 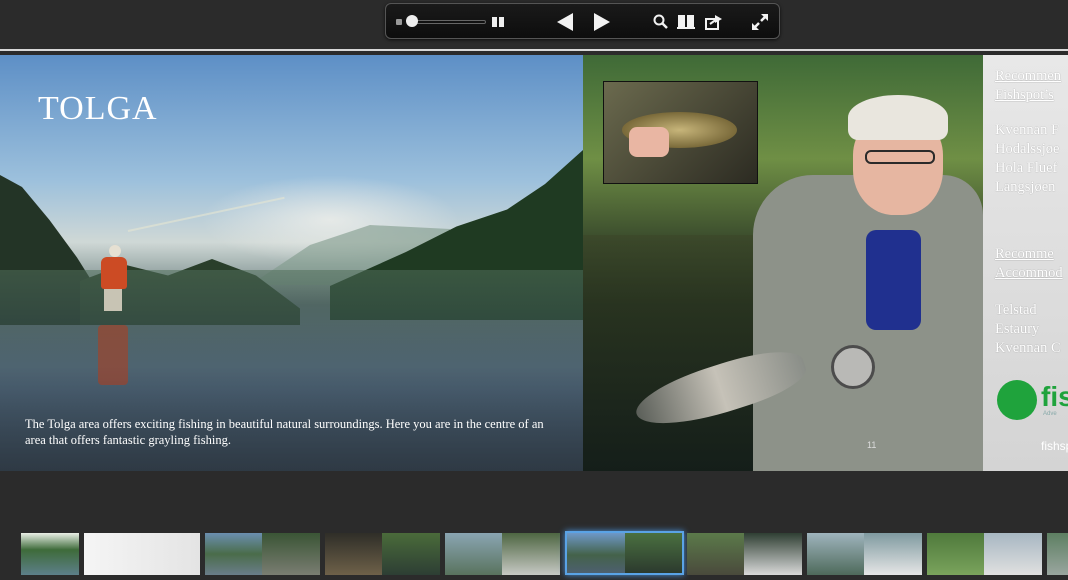 What do you see at coordinates (1024, 95) in the screenshot?
I see `recommended-fishspots-link-2: Fishspot’s` at bounding box center [1024, 95].